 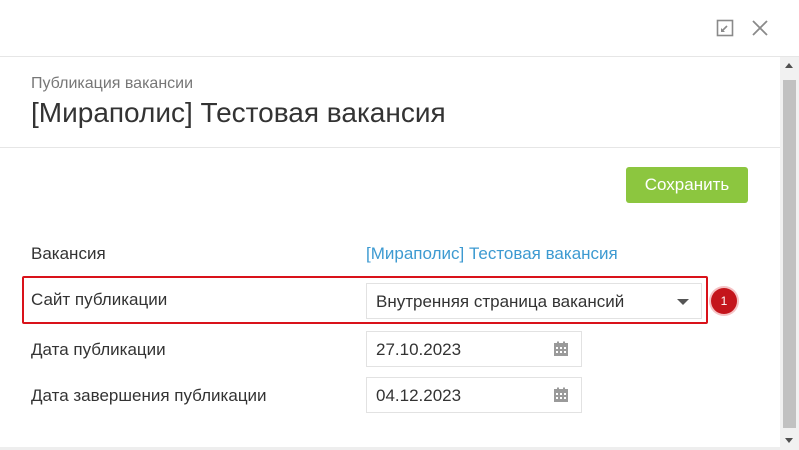 I want to click on scroll-up-icon, so click(x=789, y=65).